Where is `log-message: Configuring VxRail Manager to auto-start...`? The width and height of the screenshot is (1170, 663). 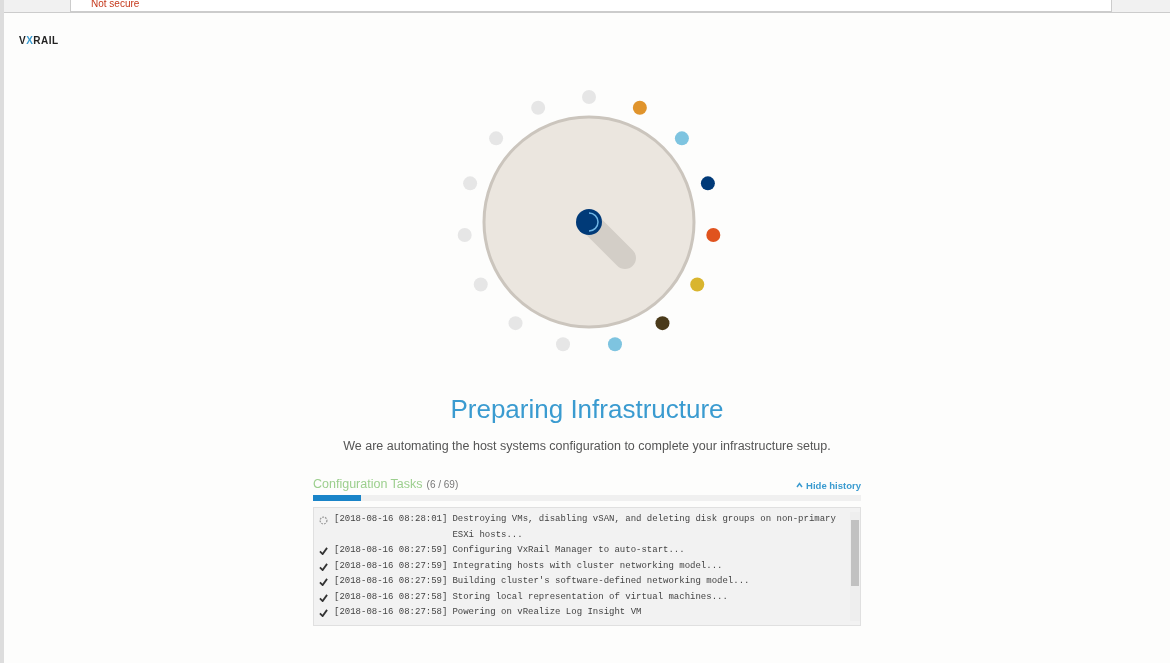 log-message: Configuring VxRail Manager to auto-start... is located at coordinates (569, 550).